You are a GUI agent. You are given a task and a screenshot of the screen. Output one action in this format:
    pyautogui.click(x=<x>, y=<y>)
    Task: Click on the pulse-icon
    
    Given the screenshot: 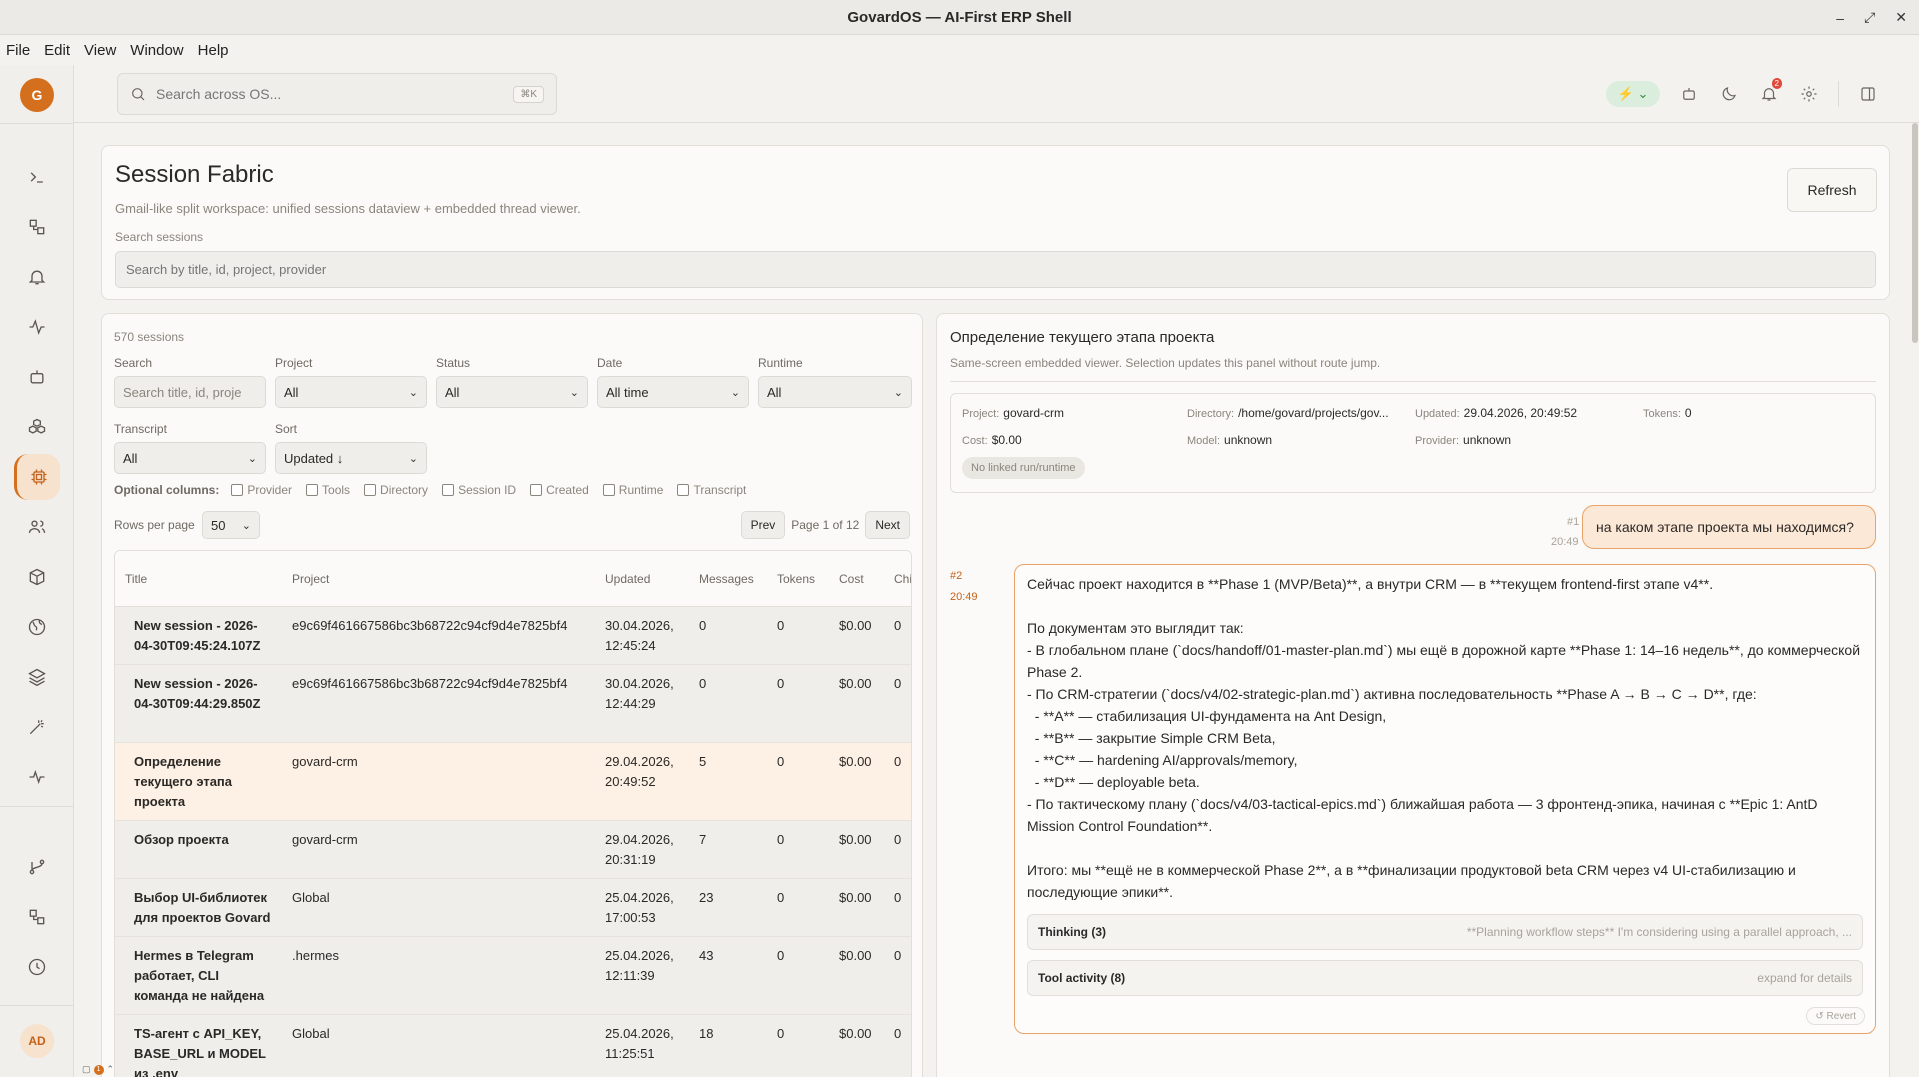 What is the action you would take?
    pyautogui.click(x=37, y=777)
    